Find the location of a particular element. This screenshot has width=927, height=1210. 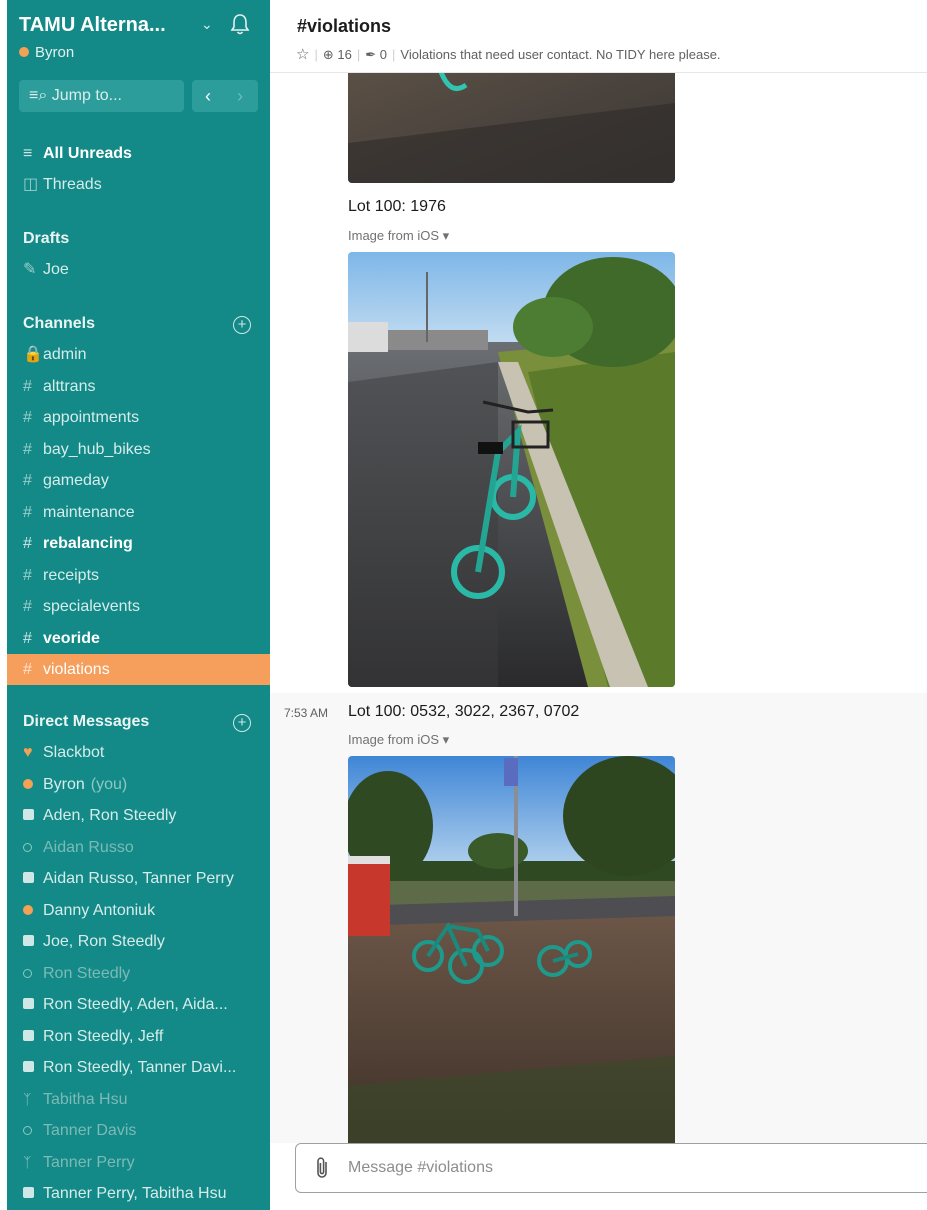

sidebar-item: Tanner Perry, Tabitha Hsu is located at coordinates (138, 1193).